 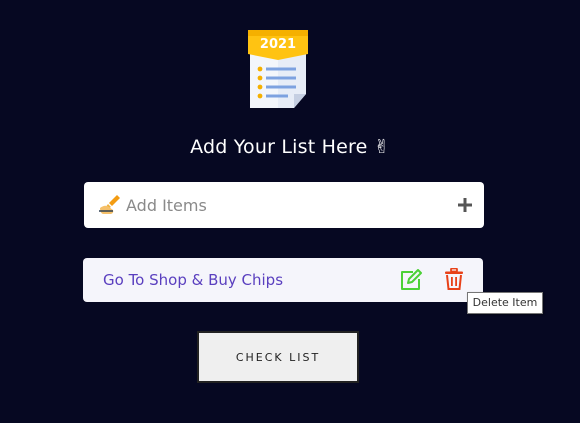 What do you see at coordinates (278, 357) in the screenshot?
I see `check-list-button: CHECK LIST` at bounding box center [278, 357].